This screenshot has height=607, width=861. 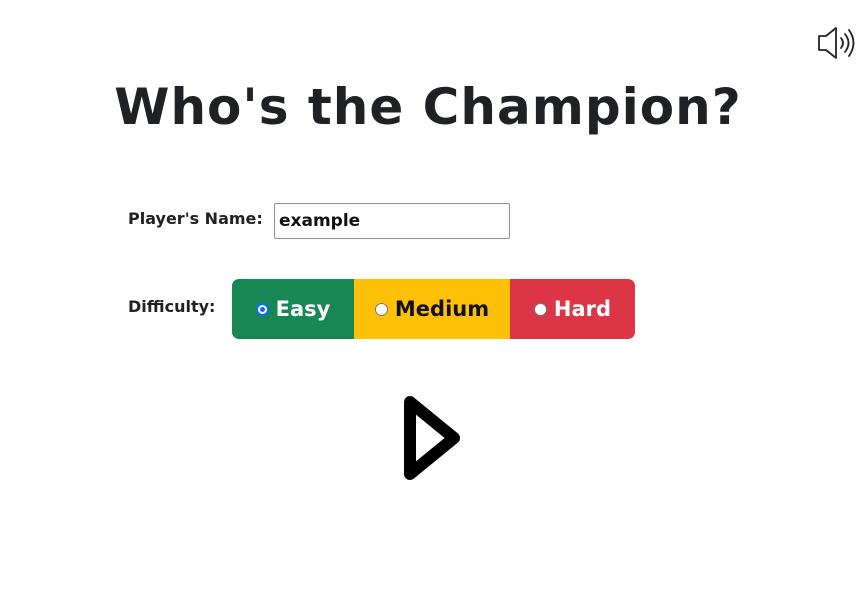 I want to click on play-button, so click(x=433, y=439).